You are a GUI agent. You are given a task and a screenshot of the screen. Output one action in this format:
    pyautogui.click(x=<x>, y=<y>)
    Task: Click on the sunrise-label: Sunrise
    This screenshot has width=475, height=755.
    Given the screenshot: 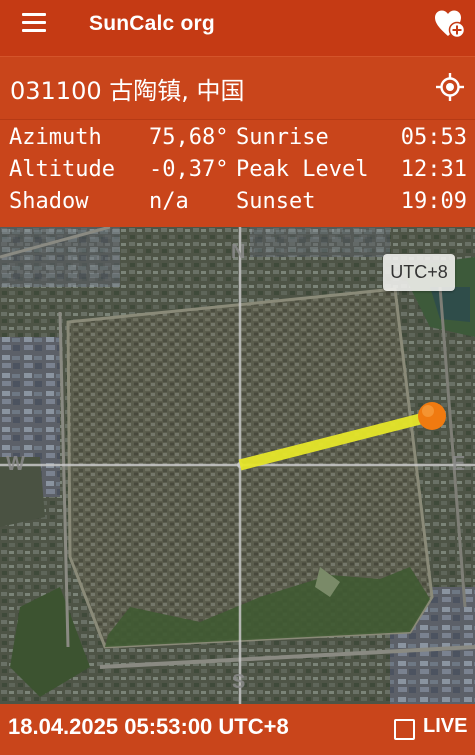 What is the action you would take?
    pyautogui.click(x=282, y=137)
    